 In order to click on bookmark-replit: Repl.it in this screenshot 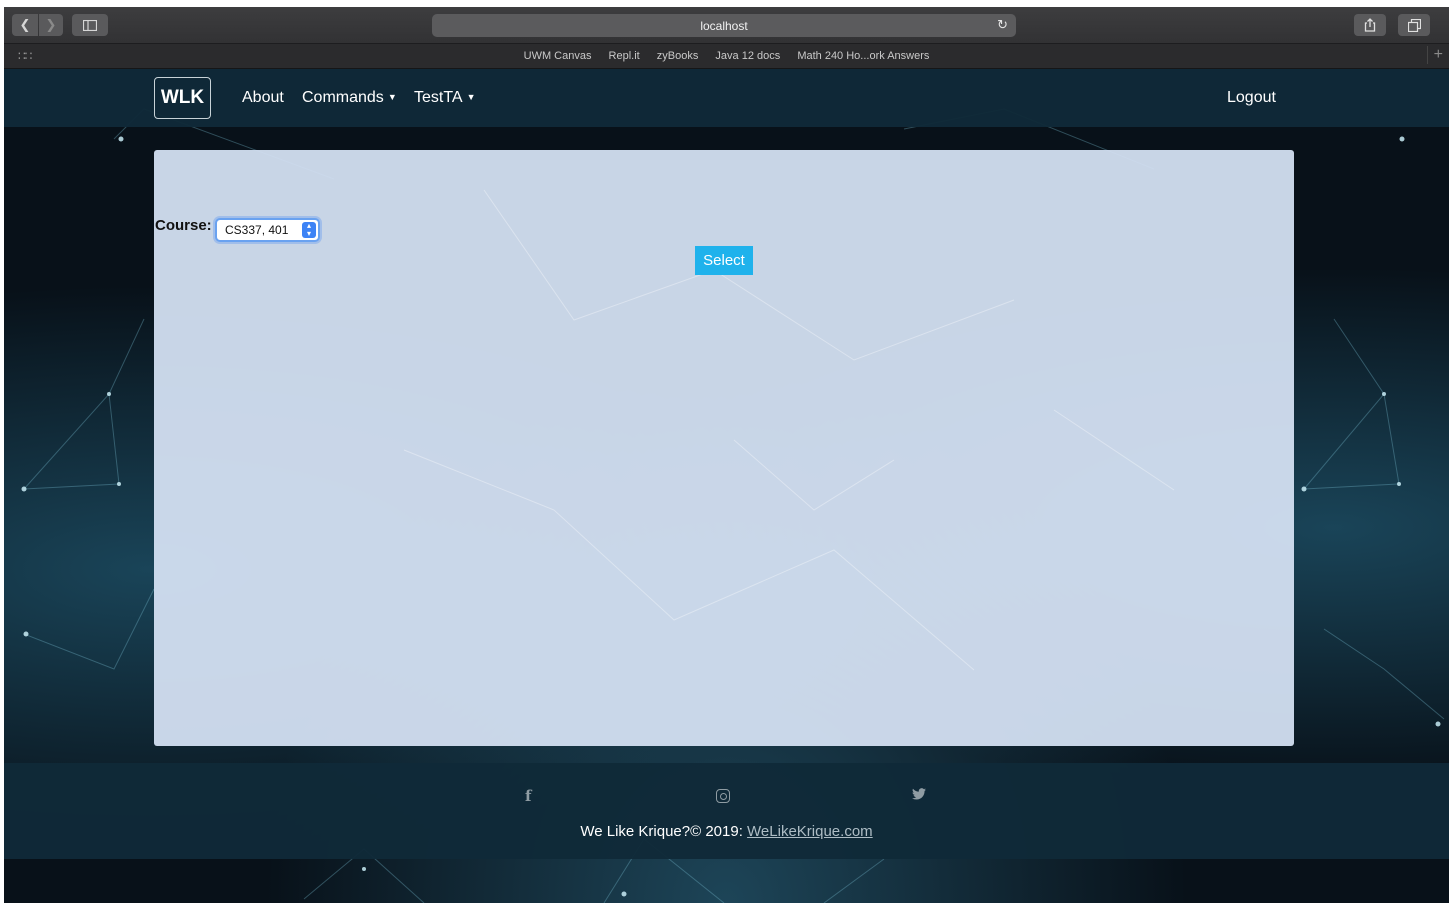, I will do `click(624, 56)`.